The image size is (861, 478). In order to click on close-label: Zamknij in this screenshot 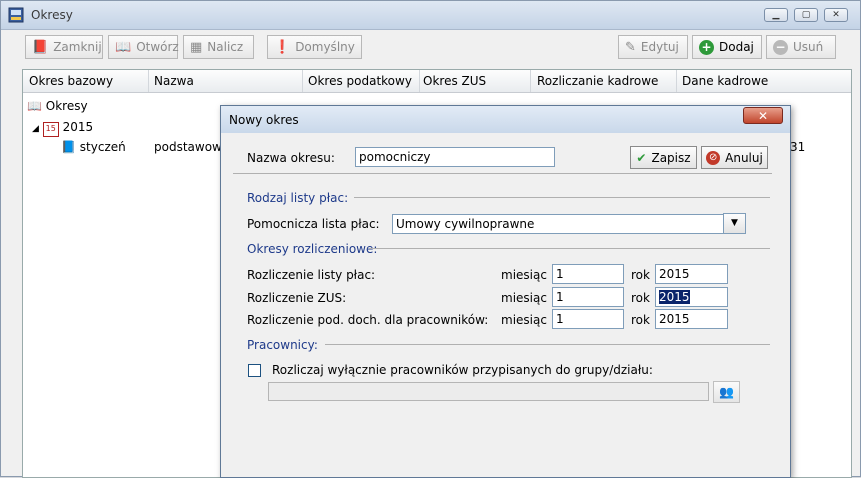, I will do `click(77, 47)`.